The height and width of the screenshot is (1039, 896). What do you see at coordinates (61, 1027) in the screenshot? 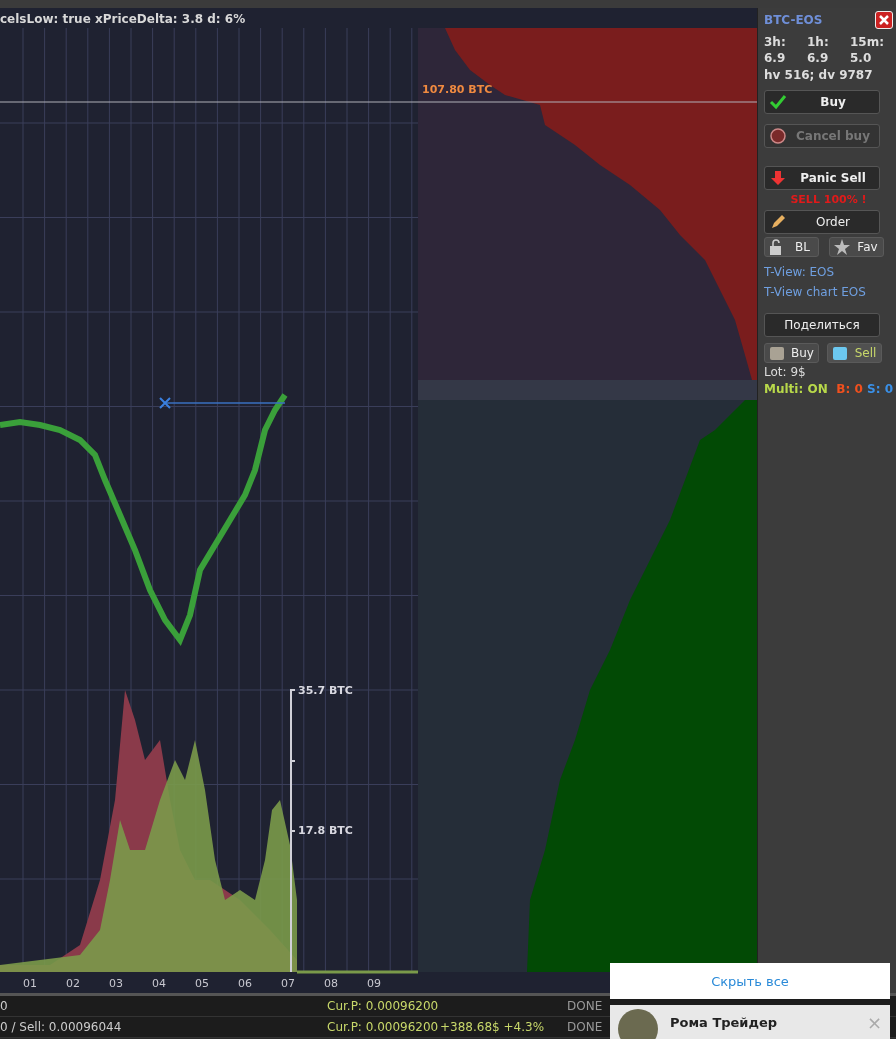
I see `order-text: 0 / Sell: 0.00096044` at bounding box center [61, 1027].